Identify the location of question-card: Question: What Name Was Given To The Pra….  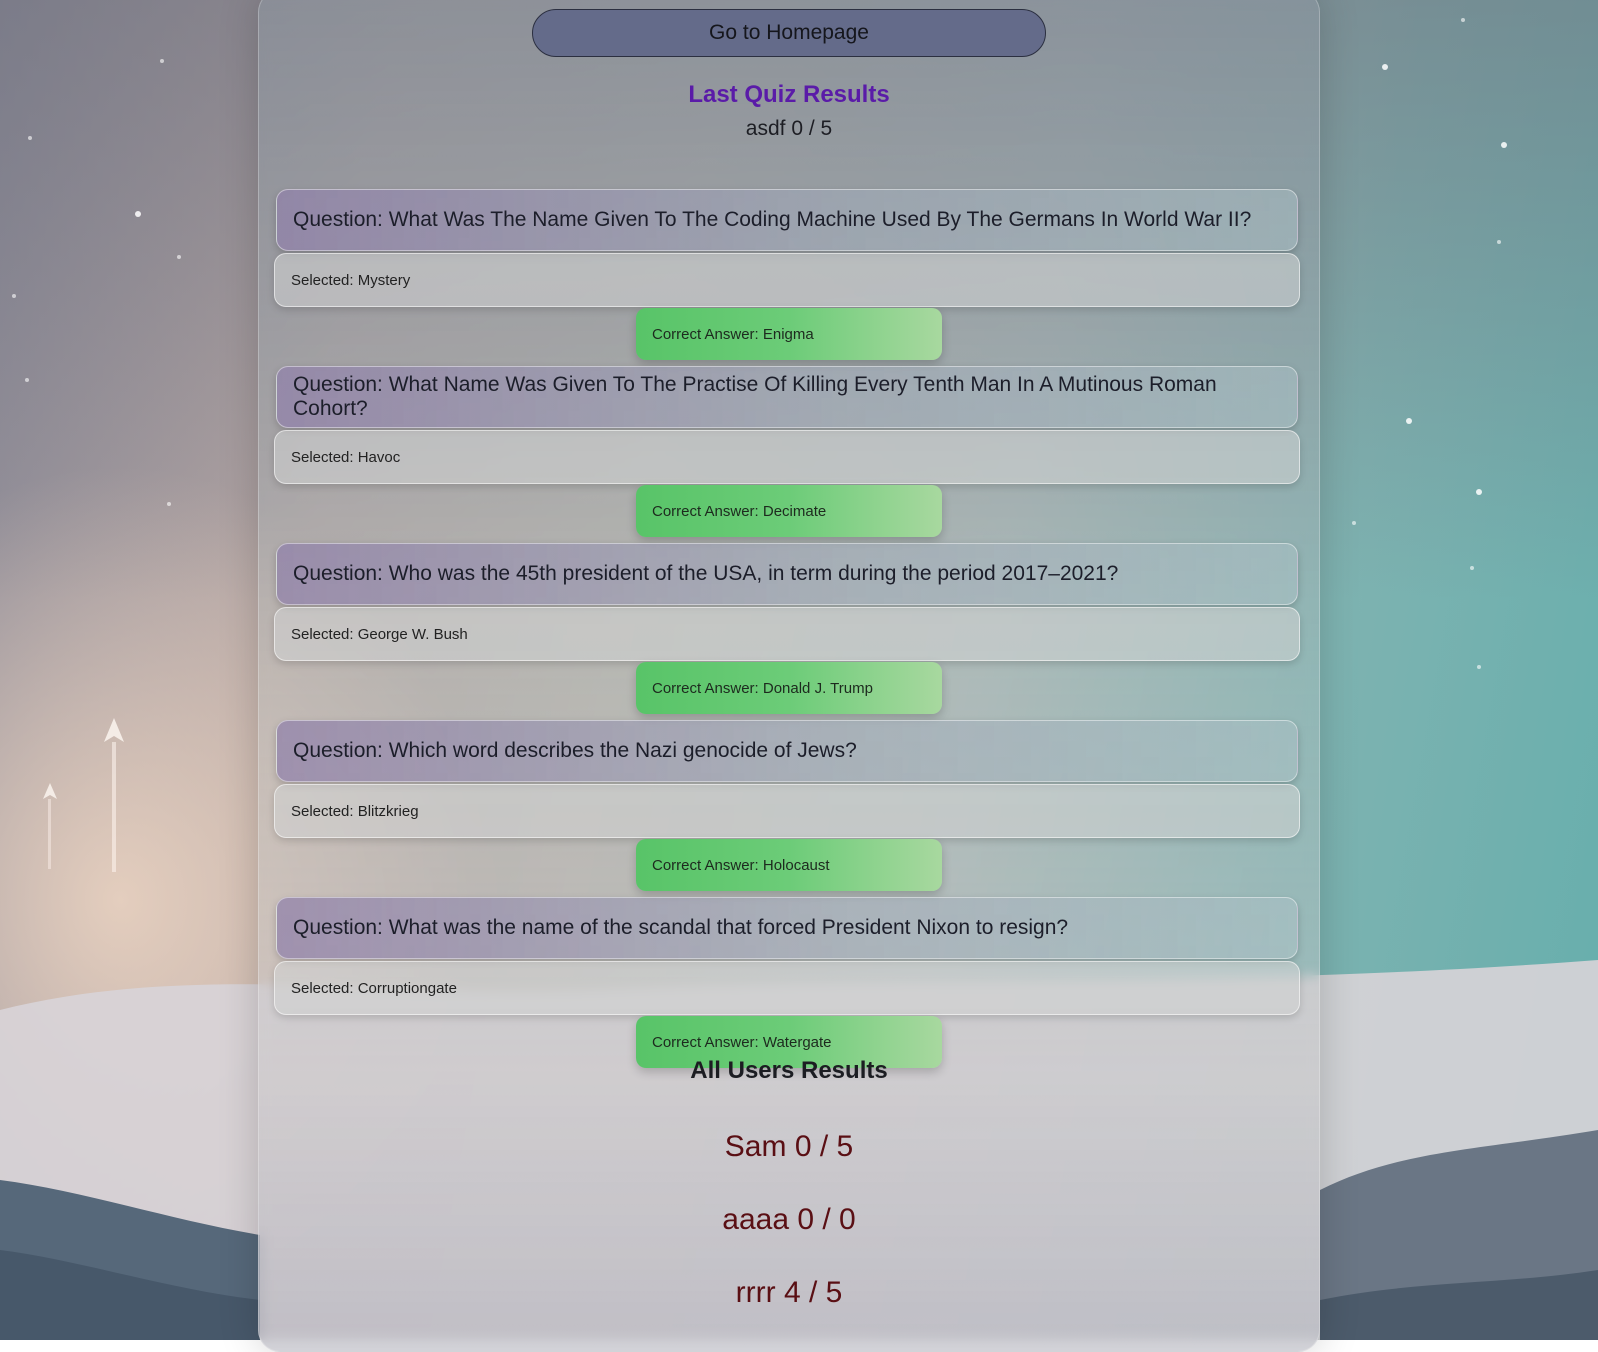
(787, 397).